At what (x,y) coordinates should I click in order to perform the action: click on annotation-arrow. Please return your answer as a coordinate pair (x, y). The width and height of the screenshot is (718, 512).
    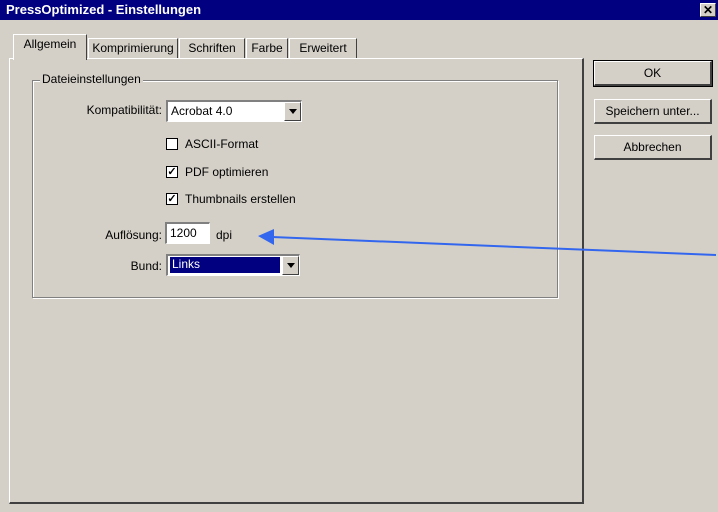
    Looking at the image, I should click on (487, 242).